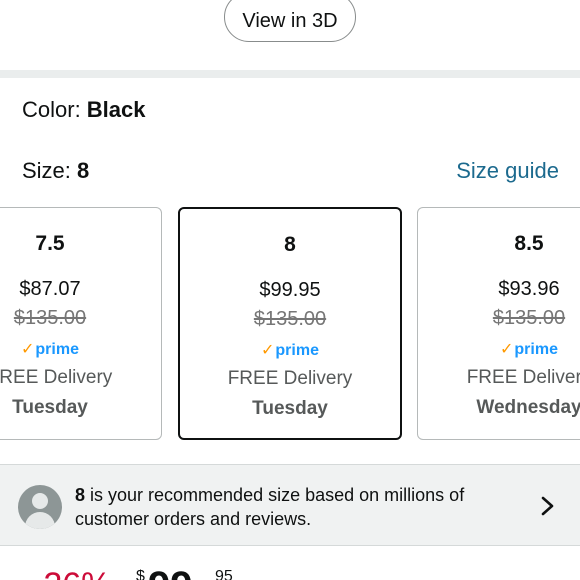 The image size is (580, 580). What do you see at coordinates (224, 574) in the screenshot?
I see `price-fraction: 95` at bounding box center [224, 574].